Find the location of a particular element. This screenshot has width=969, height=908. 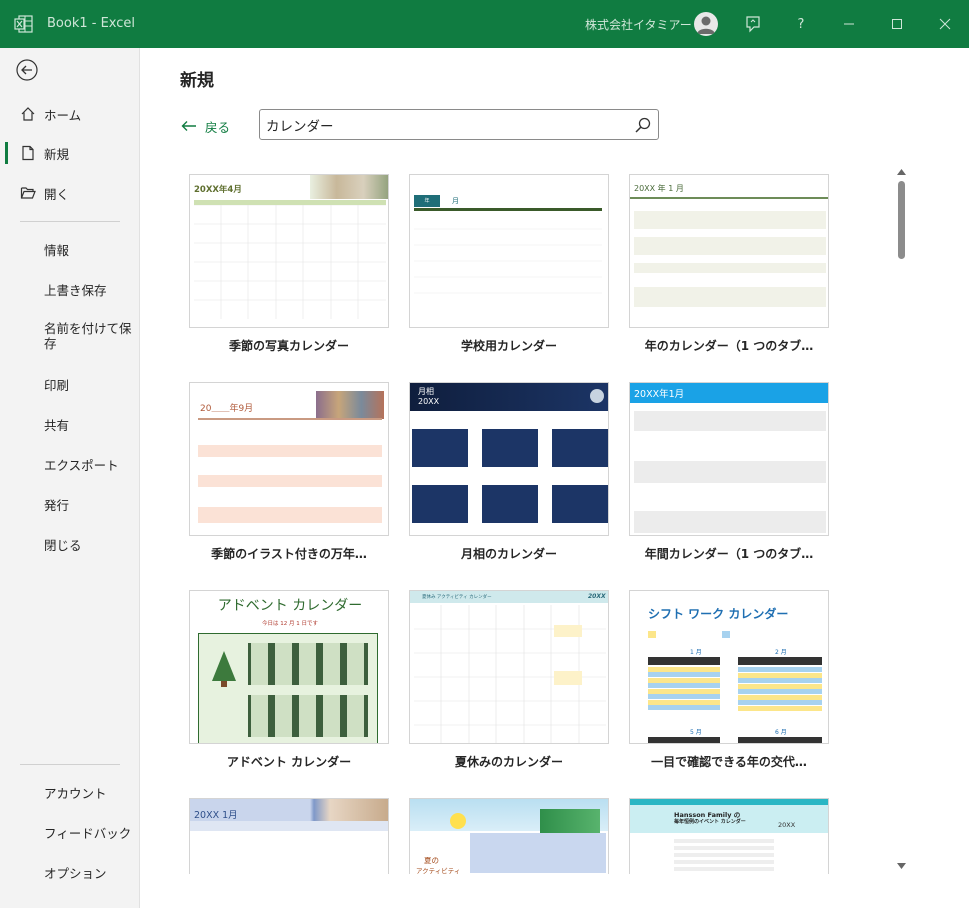

sidebar-item-save-as: 名前を付けて保存 is located at coordinates (69, 336).